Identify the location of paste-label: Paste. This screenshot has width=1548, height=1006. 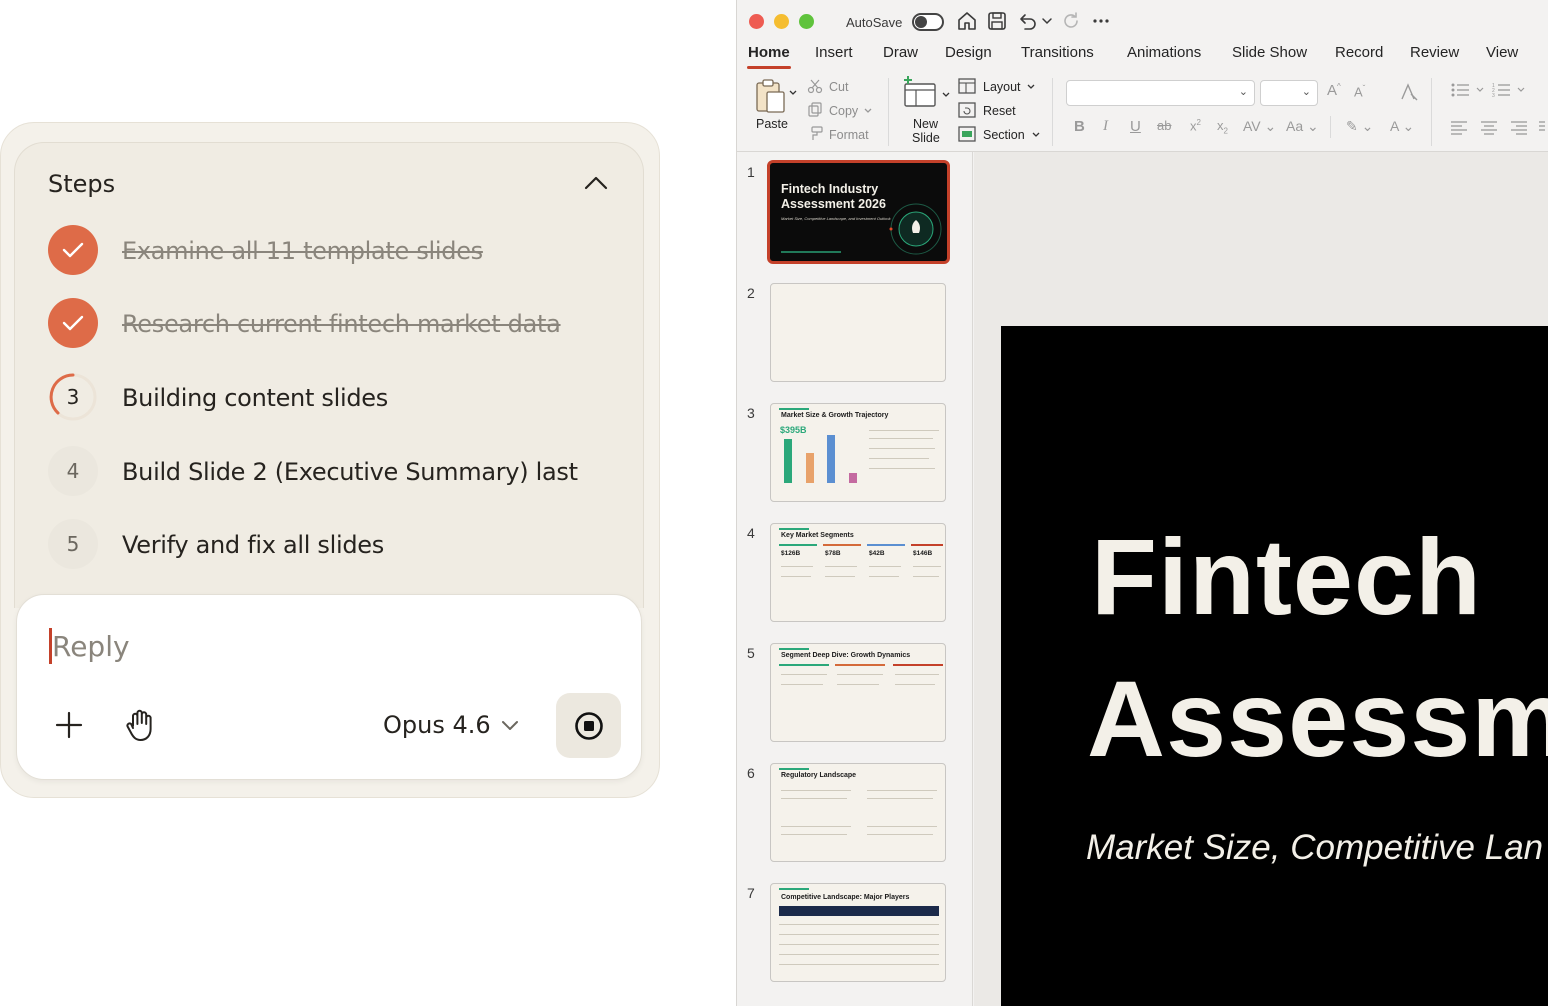
(772, 124).